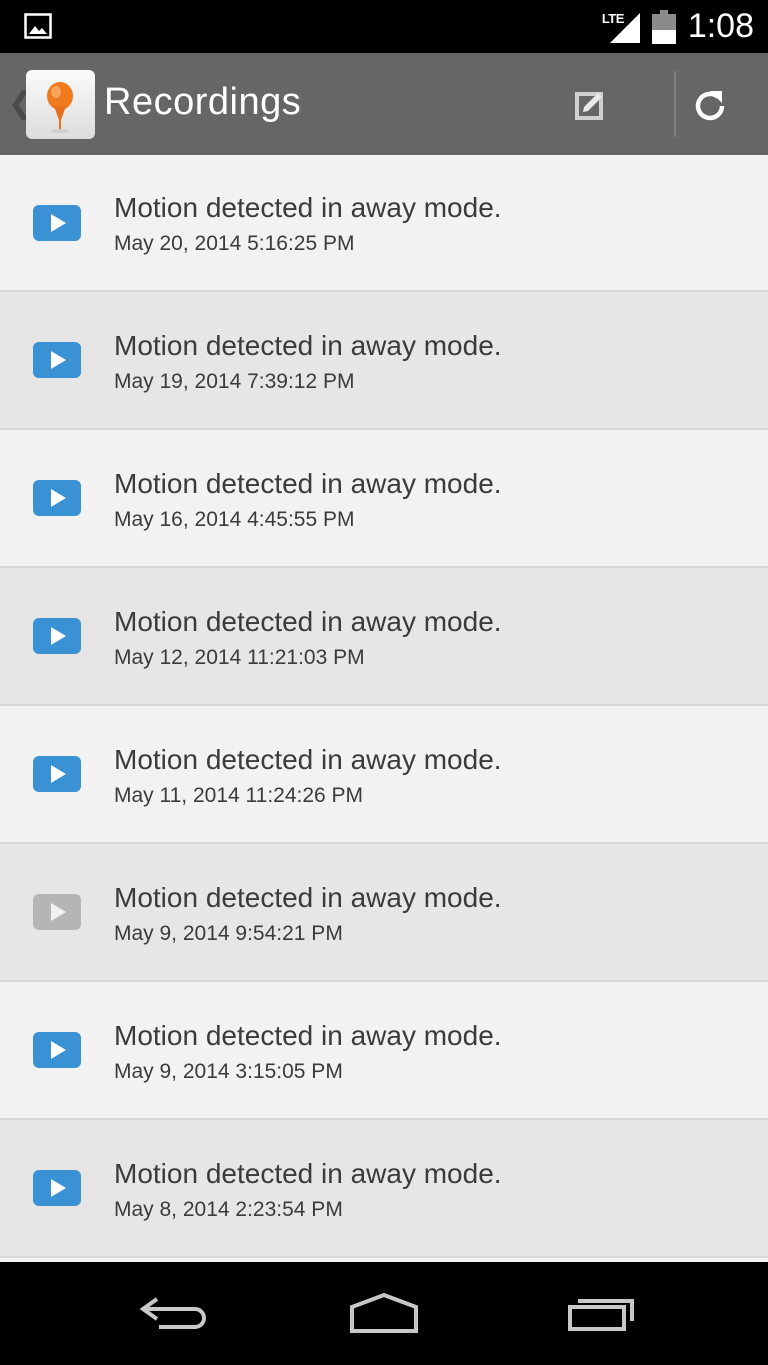 This screenshot has width=768, height=1365. Describe the element at coordinates (38, 26) in the screenshot. I see `image-icon` at that location.